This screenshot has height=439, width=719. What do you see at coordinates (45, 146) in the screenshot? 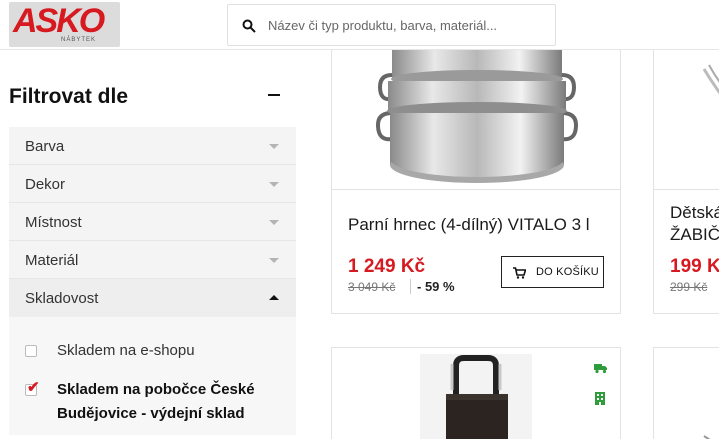
I see `filter-label: Barva` at bounding box center [45, 146].